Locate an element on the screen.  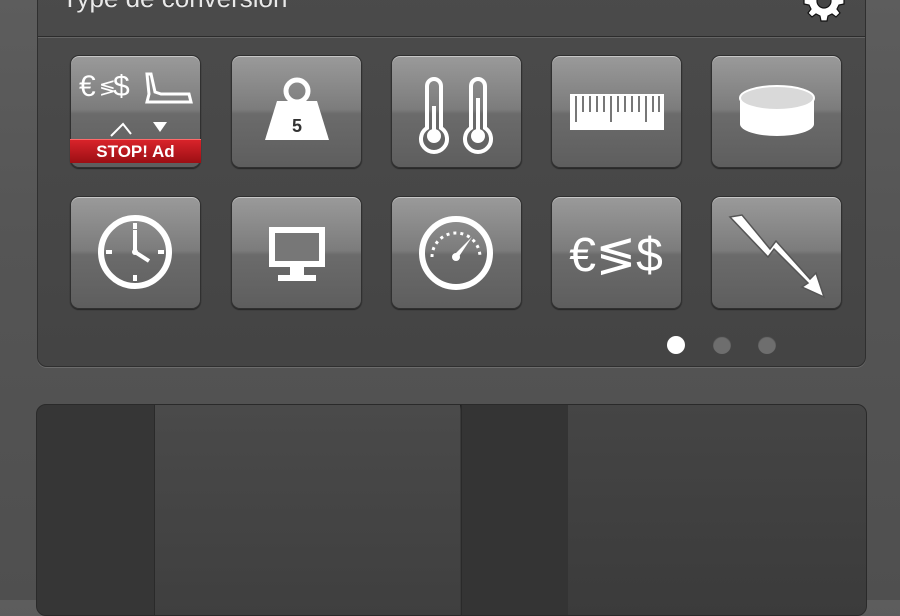
from-value-column is located at coordinates (96, 510).